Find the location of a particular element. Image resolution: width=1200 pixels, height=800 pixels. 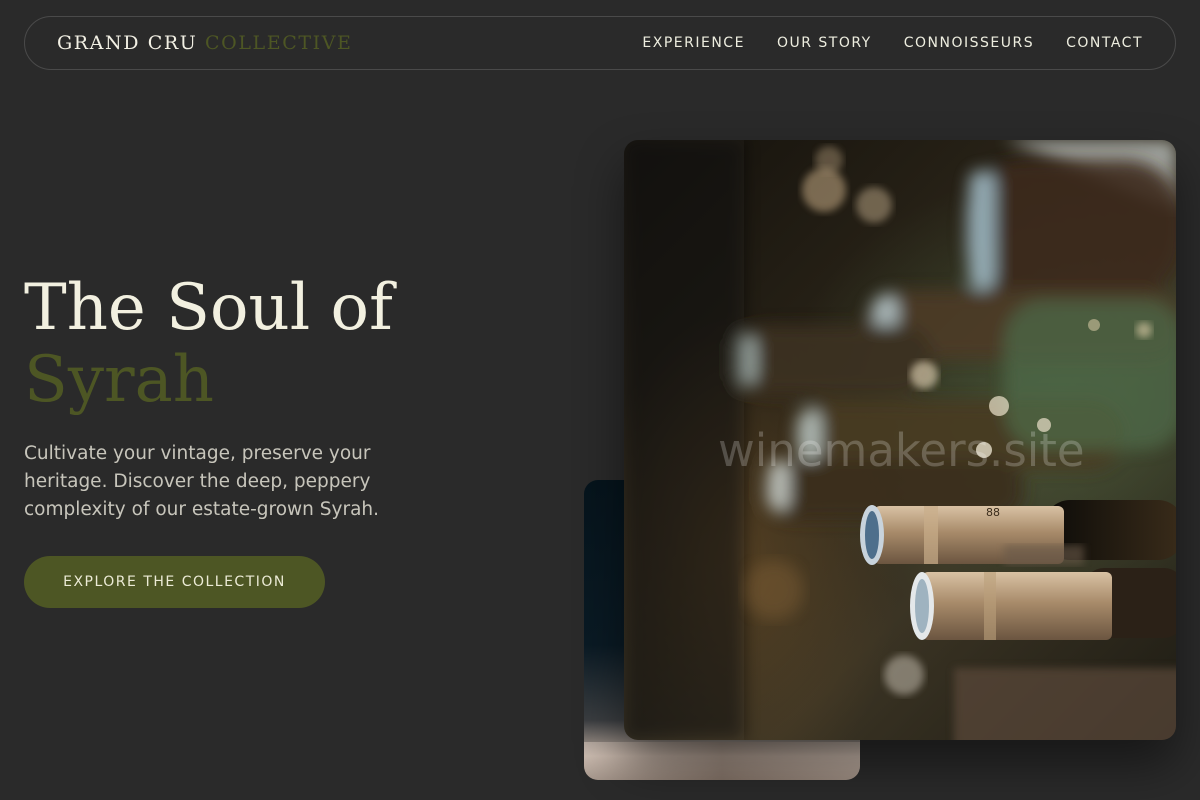

nav-link-connoisseurs: CONNOISSEURS is located at coordinates (969, 43).